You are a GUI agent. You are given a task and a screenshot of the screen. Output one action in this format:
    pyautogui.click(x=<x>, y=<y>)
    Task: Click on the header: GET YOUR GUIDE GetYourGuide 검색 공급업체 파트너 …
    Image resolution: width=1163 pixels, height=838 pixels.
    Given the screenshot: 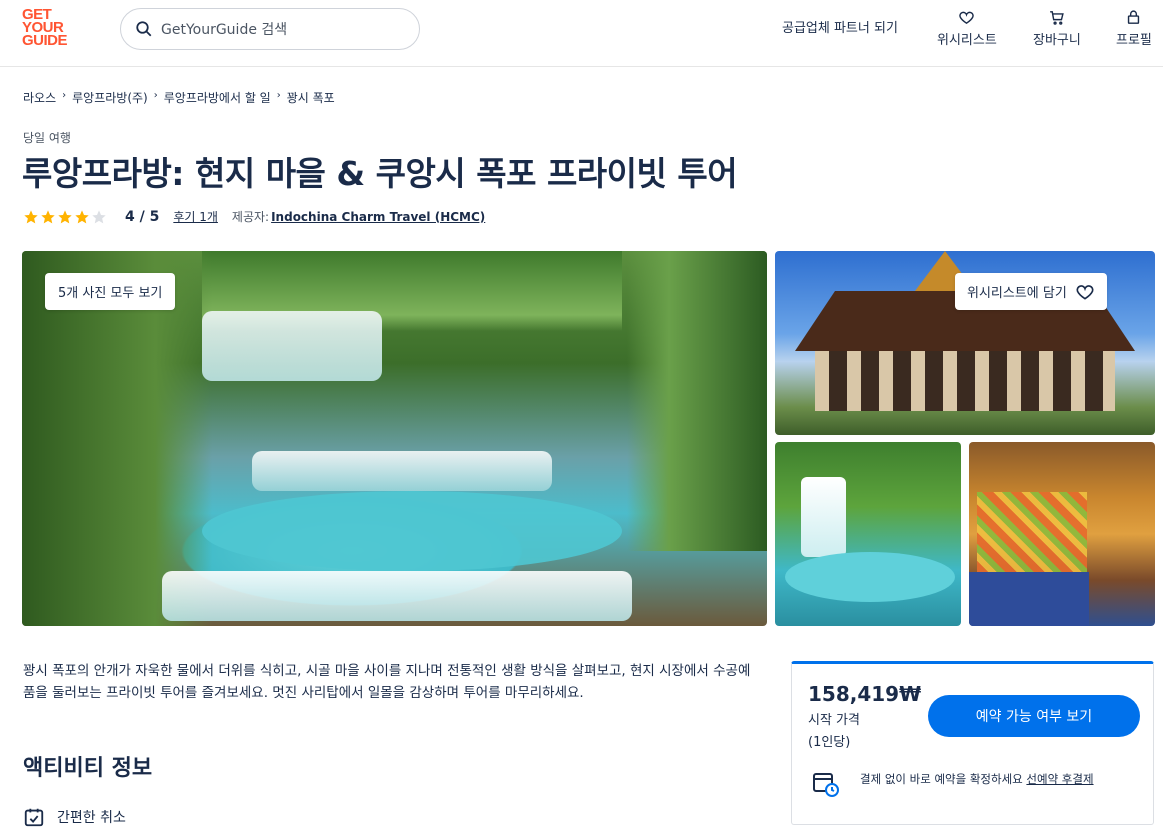 What is the action you would take?
    pyautogui.click(x=581, y=33)
    